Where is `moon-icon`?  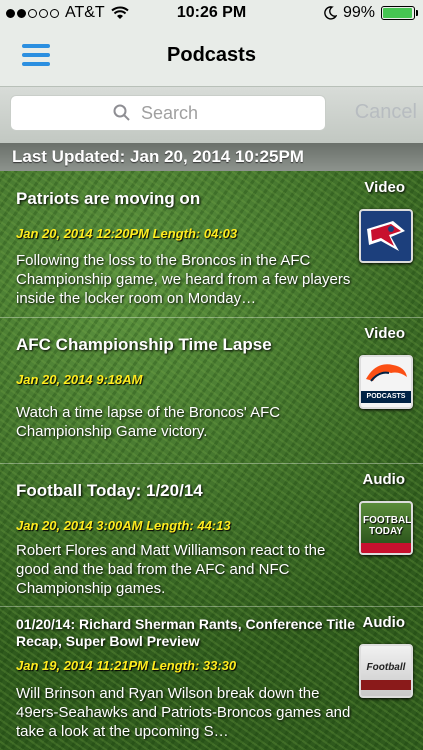 moon-icon is located at coordinates (330, 13).